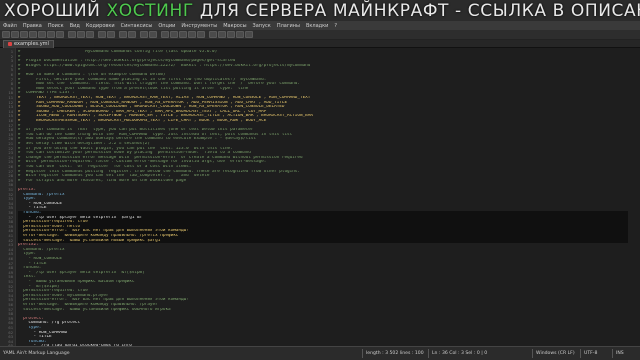 This screenshot has height=360, width=640. I want to click on tab-examples-yml: examples.yml, so click(28, 44).